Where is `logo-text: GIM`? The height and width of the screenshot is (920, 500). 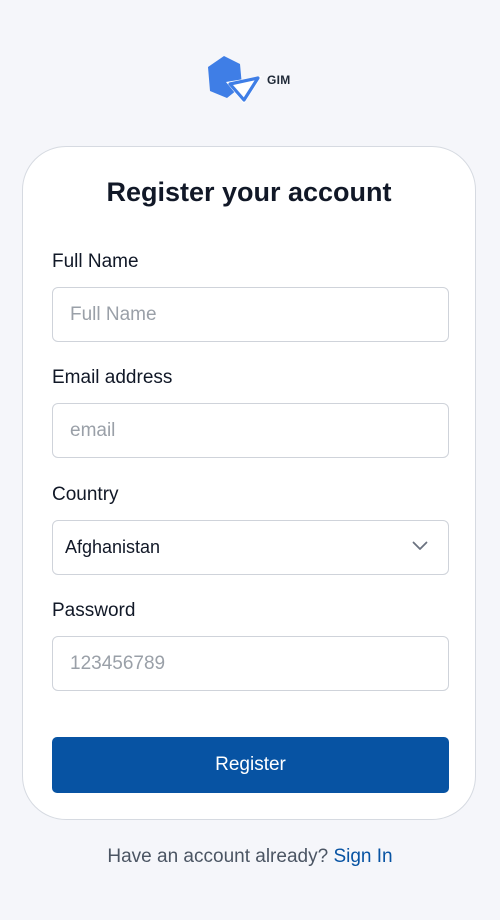 logo-text: GIM is located at coordinates (279, 80).